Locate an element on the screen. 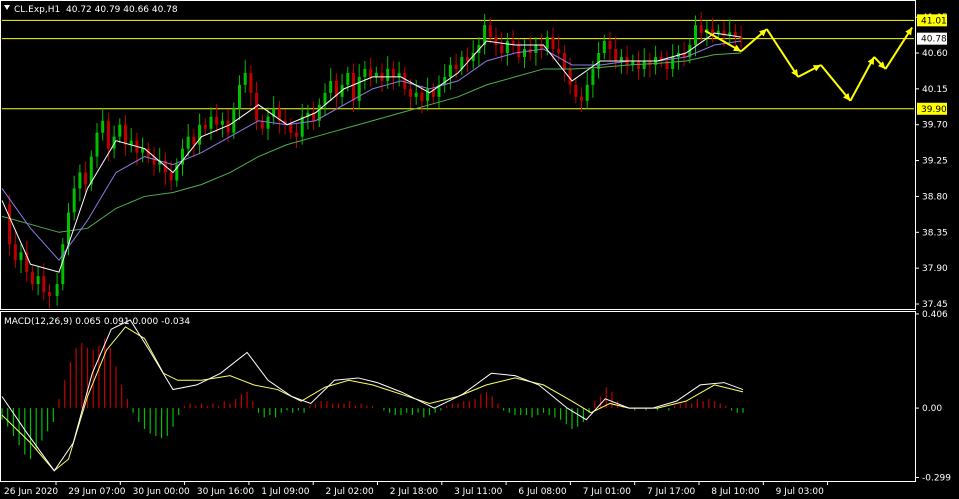 This screenshot has height=499, width=959. time-tick-label: 6 Jul 08:00 is located at coordinates (542, 492).